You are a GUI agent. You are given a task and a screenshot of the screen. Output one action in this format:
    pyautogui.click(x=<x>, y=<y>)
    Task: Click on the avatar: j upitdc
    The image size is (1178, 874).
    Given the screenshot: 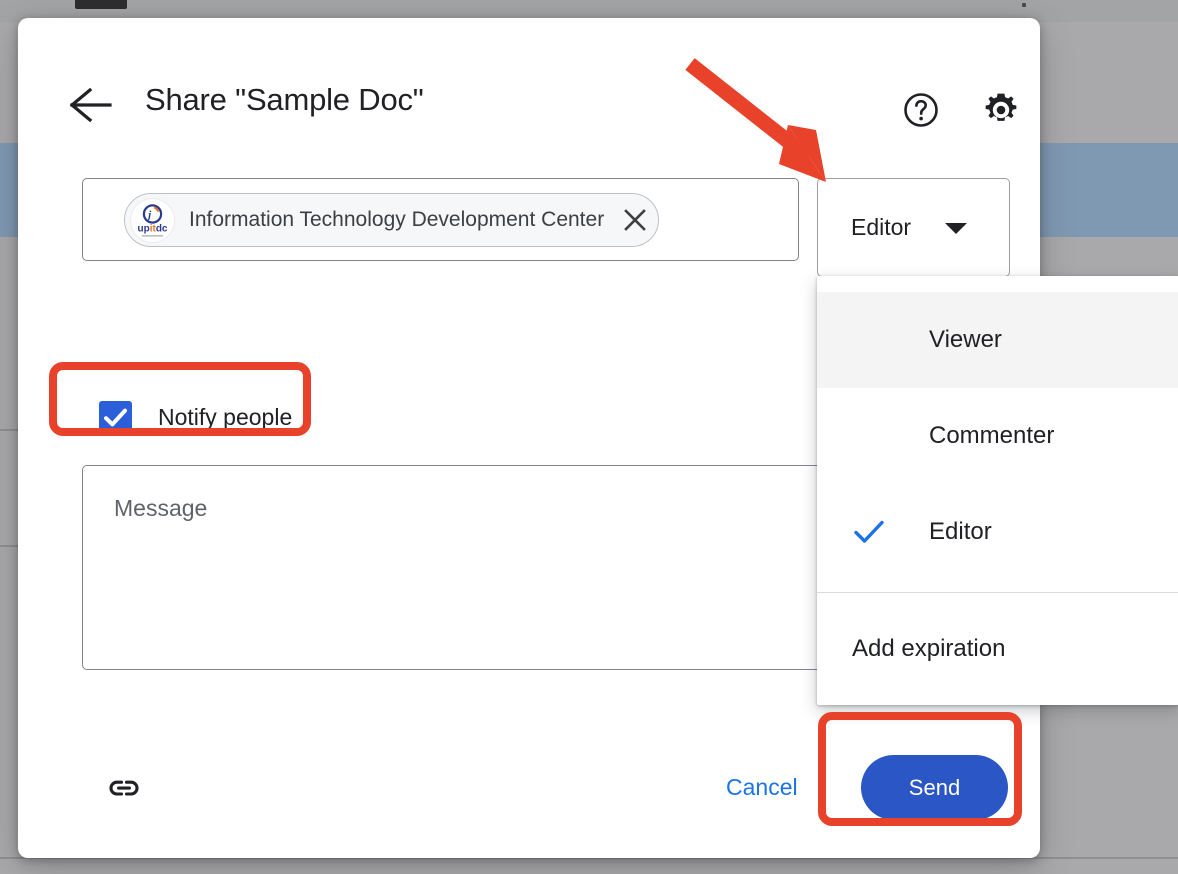 What is the action you would take?
    pyautogui.click(x=152, y=220)
    